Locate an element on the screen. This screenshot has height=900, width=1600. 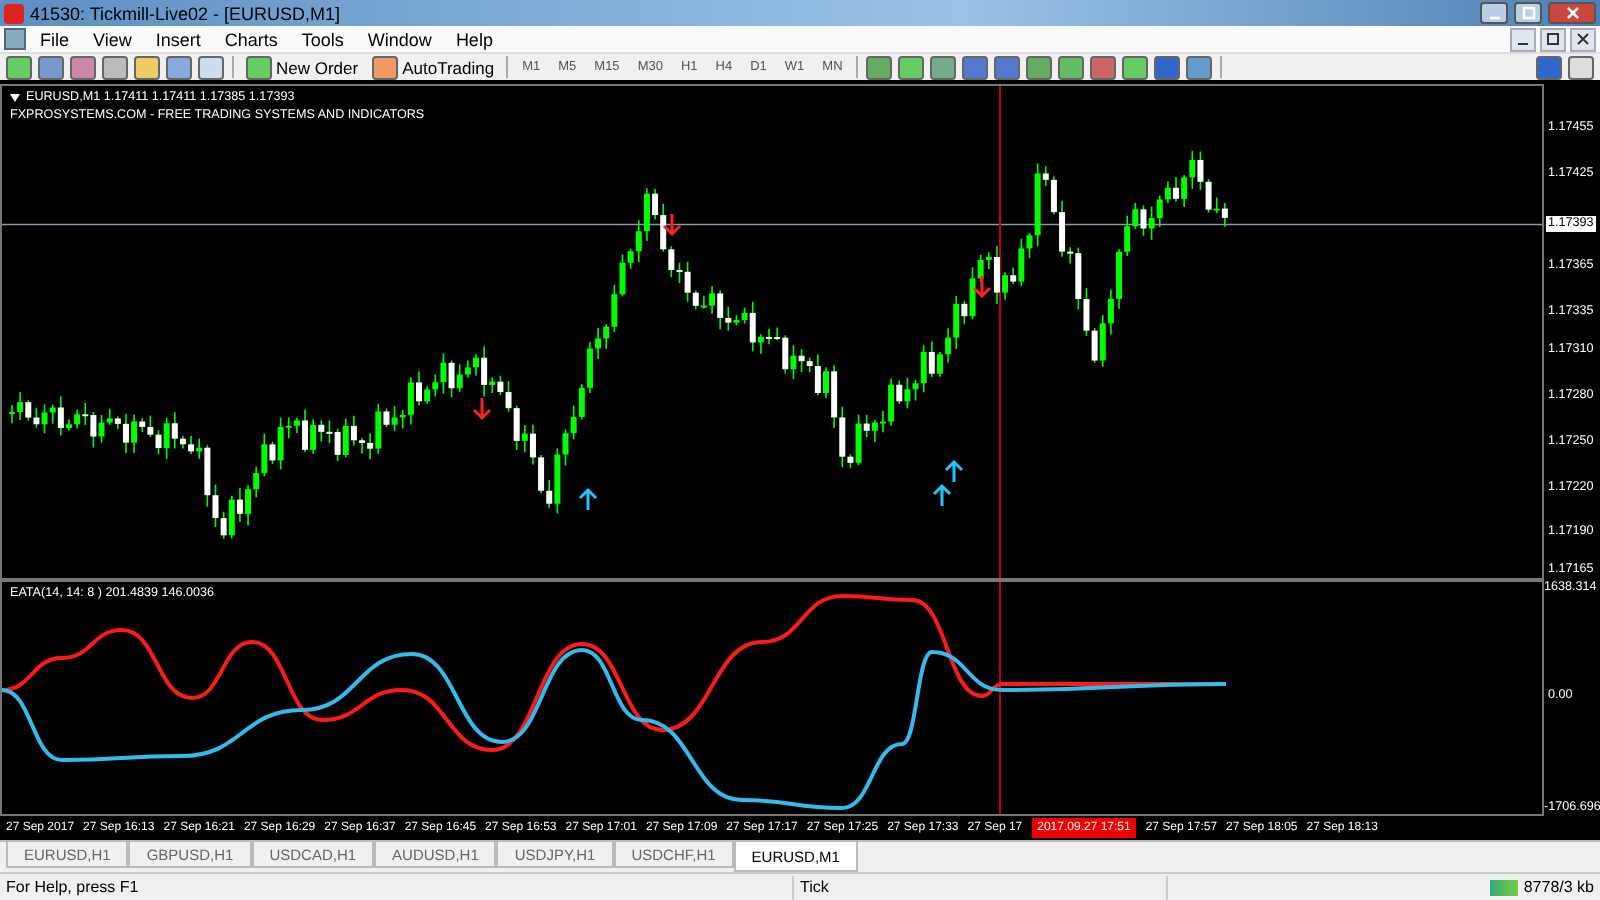
window-title: 41530: Tickmill-Live02 - [EURUSD,M1] is located at coordinates (186, 13).